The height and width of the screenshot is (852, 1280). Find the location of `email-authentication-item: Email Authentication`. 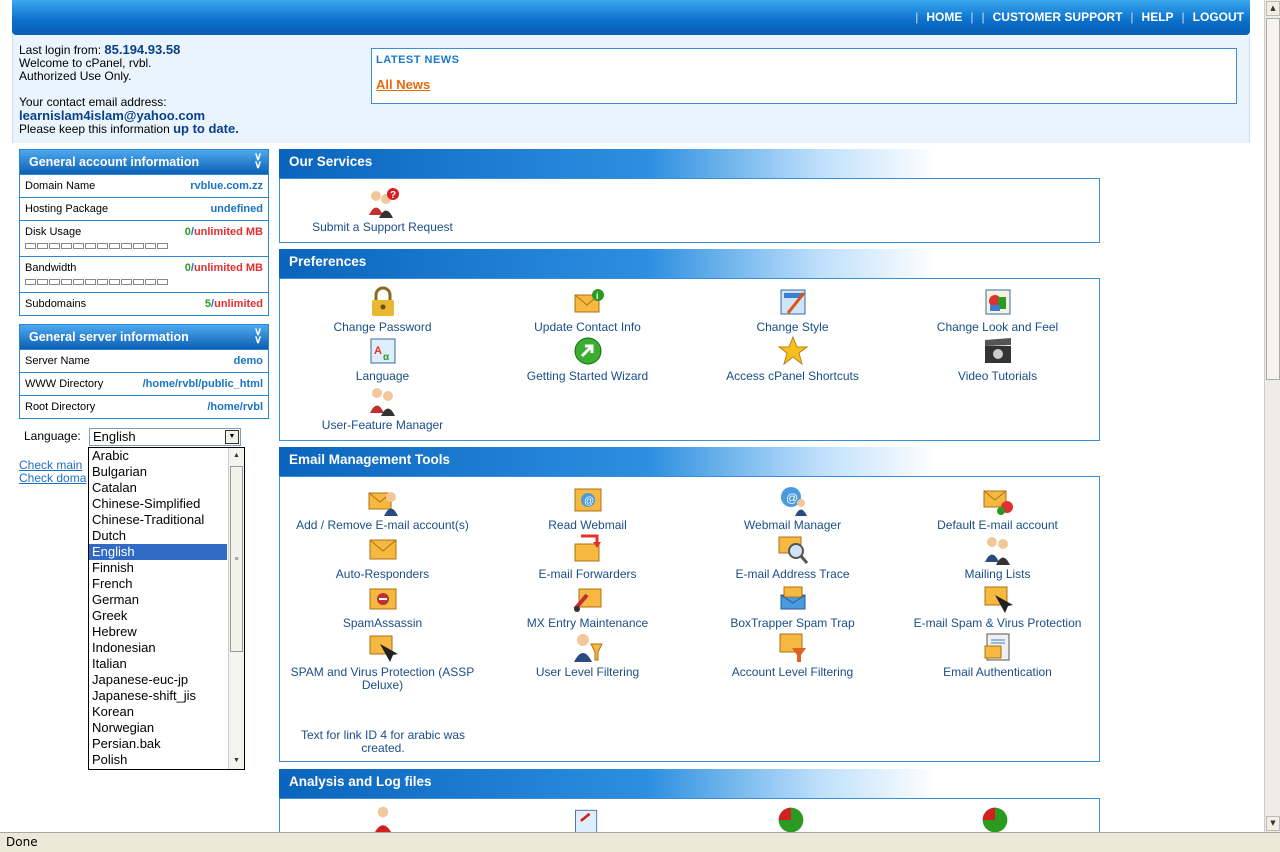

email-authentication-item: Email Authentication is located at coordinates (997, 654).